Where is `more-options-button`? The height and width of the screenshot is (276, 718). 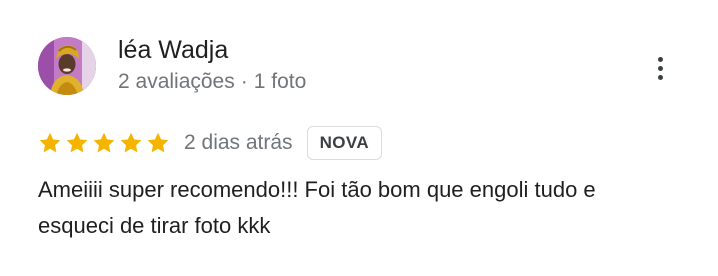 more-options-button is located at coordinates (660, 68).